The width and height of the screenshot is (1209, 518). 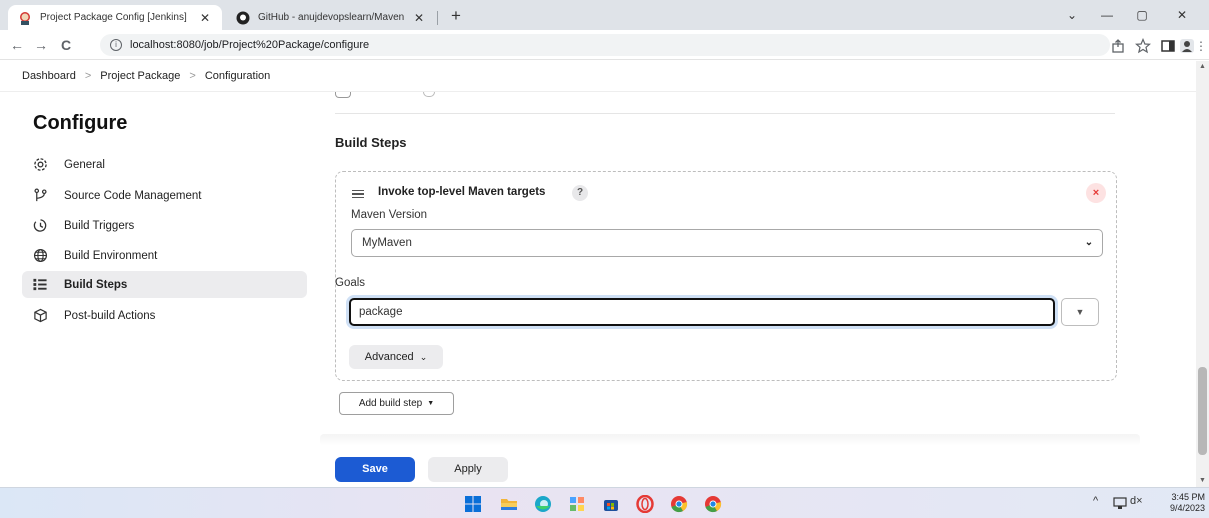 What do you see at coordinates (243, 17) in the screenshot?
I see `github-favicon-icon` at bounding box center [243, 17].